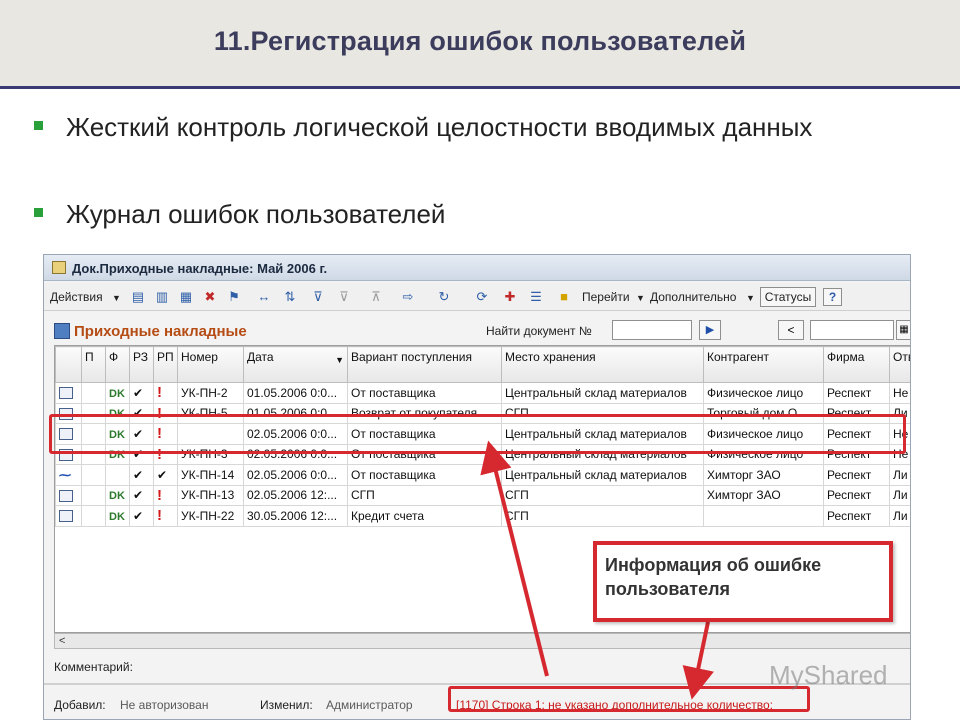 The image size is (960, 720). What do you see at coordinates (68, 364) in the screenshot?
I see `column-header` at bounding box center [68, 364].